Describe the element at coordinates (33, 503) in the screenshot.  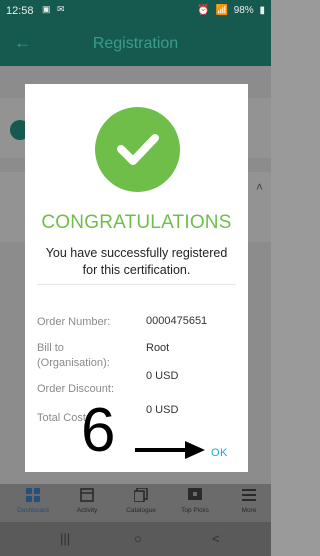
I see `nav-item-dashboard: Dashboard` at that location.